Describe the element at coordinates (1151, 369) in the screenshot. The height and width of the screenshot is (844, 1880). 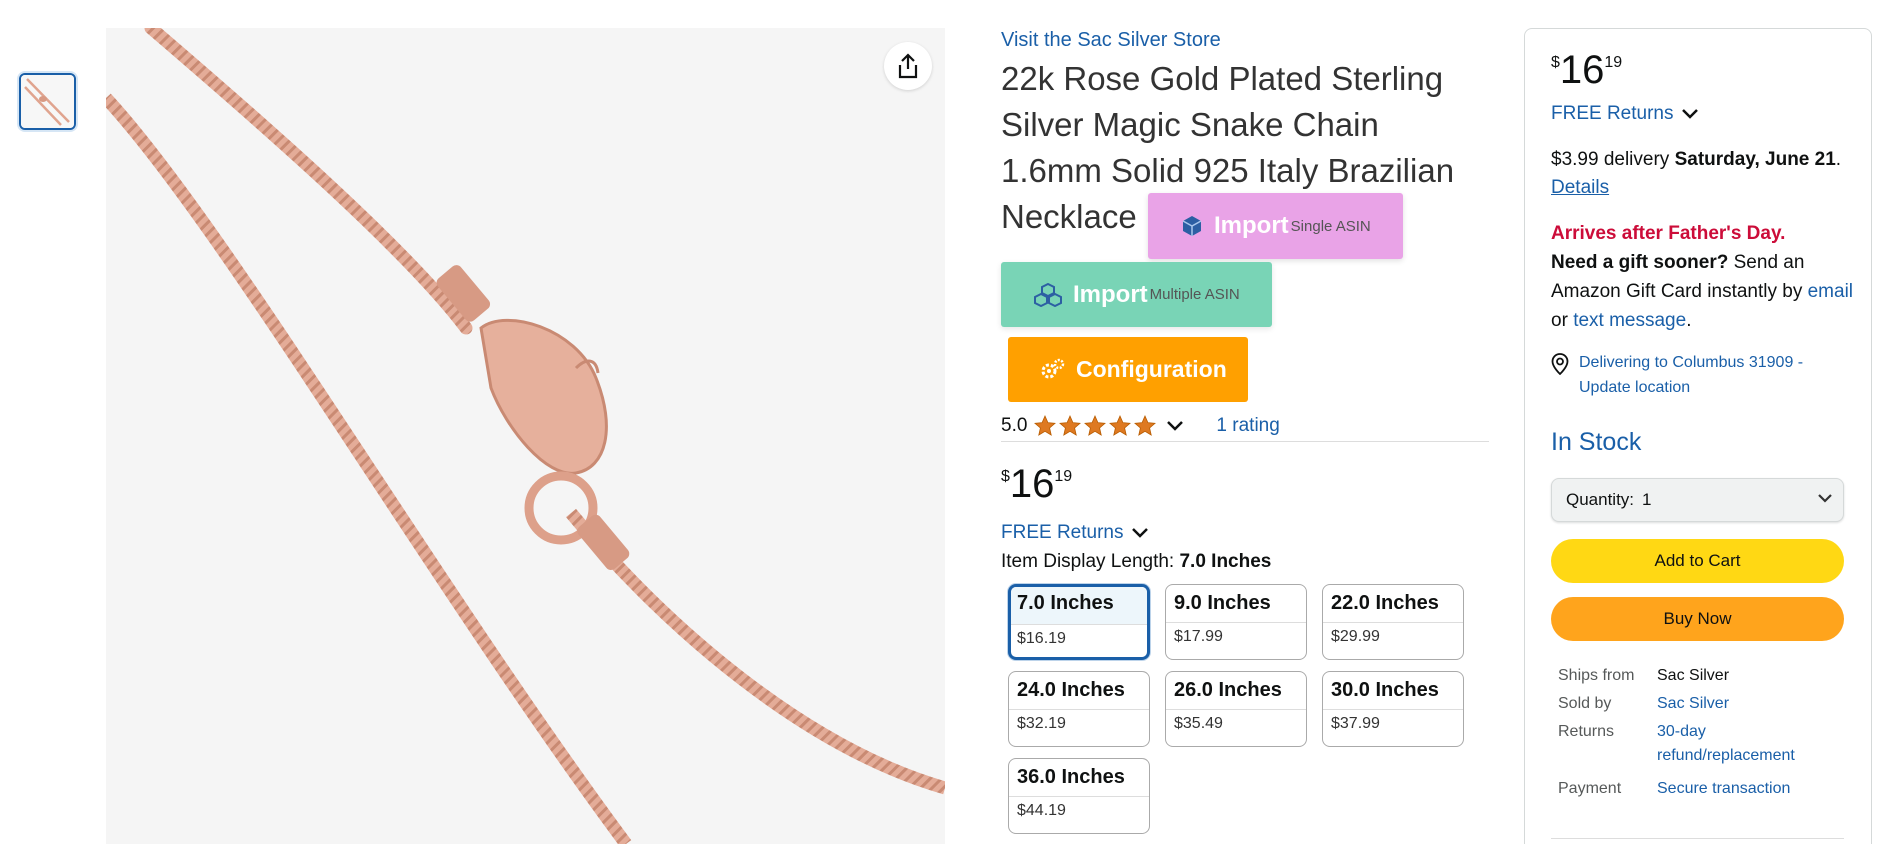
I see `configuration-label: Configuration` at that location.